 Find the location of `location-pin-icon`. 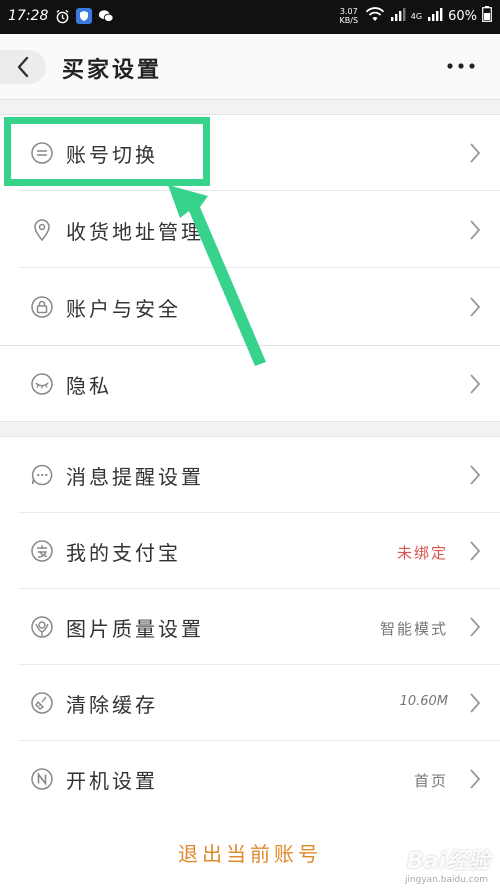

location-pin-icon is located at coordinates (42, 230).